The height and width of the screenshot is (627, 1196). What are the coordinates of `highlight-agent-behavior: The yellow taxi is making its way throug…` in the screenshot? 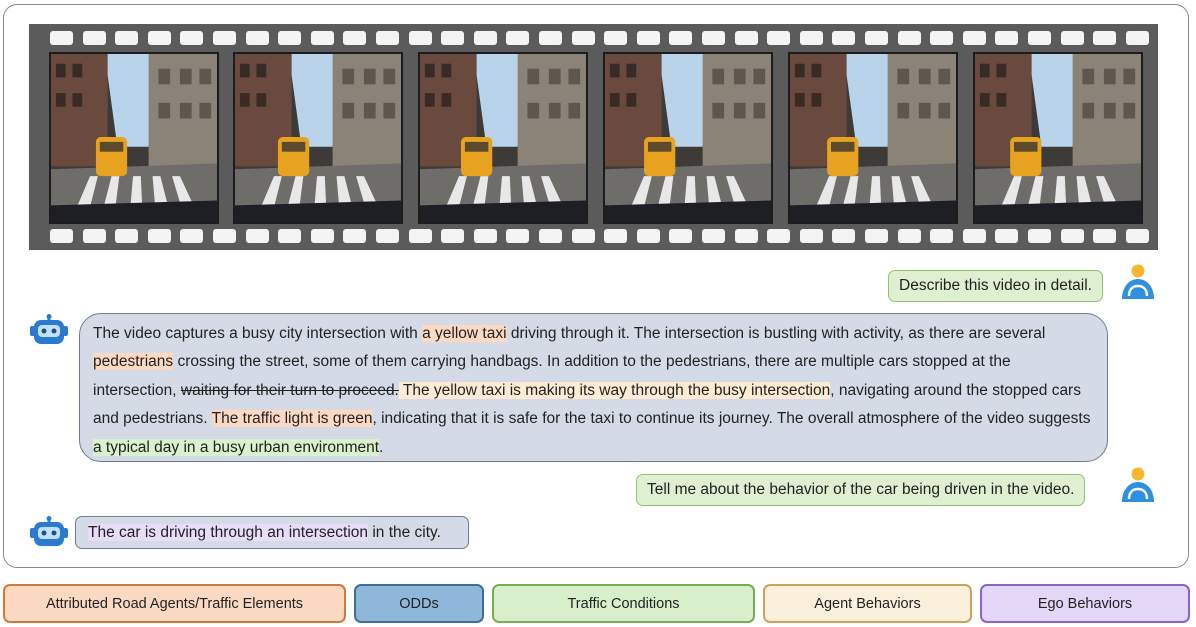 It's located at (614, 390).